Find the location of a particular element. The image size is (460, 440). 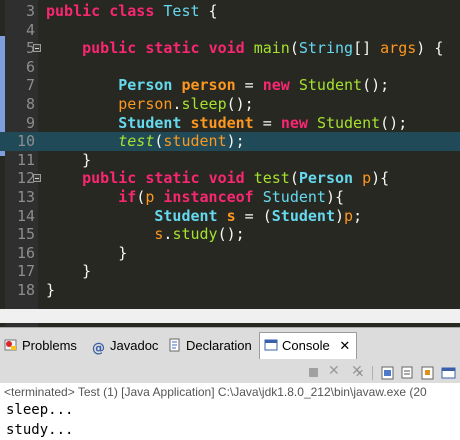

code-line: 14 Student s = (Student)p; is located at coordinates (230, 216).